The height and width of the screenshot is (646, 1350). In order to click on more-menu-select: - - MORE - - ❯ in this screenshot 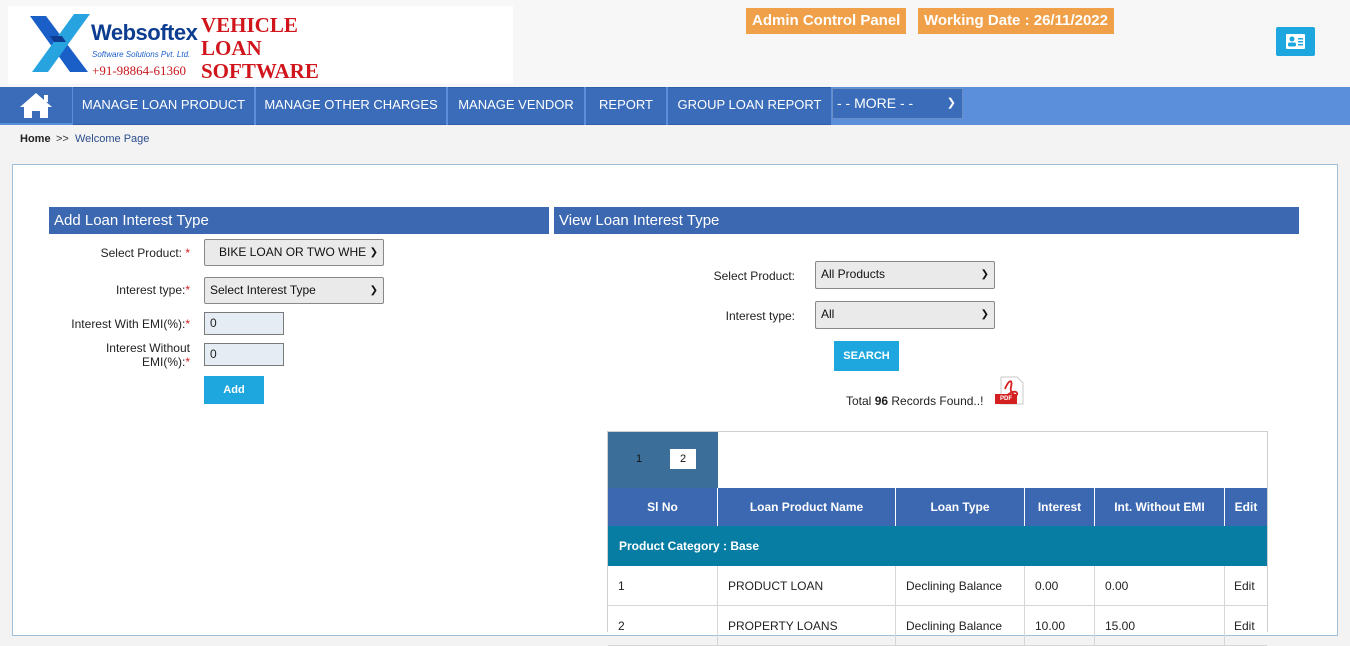, I will do `click(897, 103)`.